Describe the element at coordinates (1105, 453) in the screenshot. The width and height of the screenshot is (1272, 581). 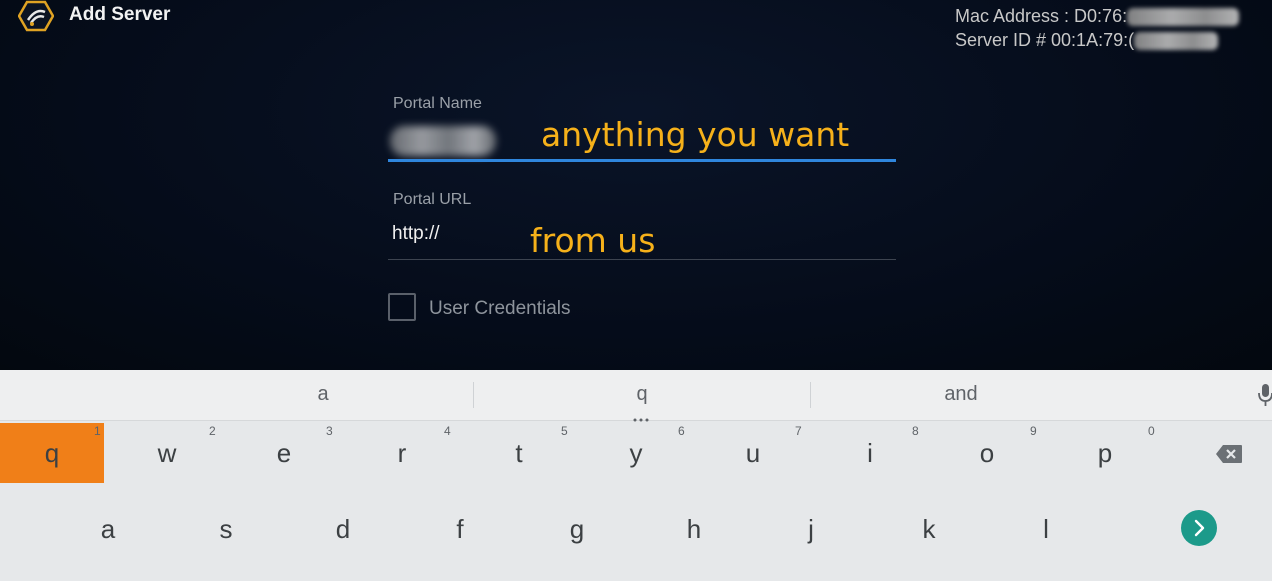
I see `key-p: p` at that location.